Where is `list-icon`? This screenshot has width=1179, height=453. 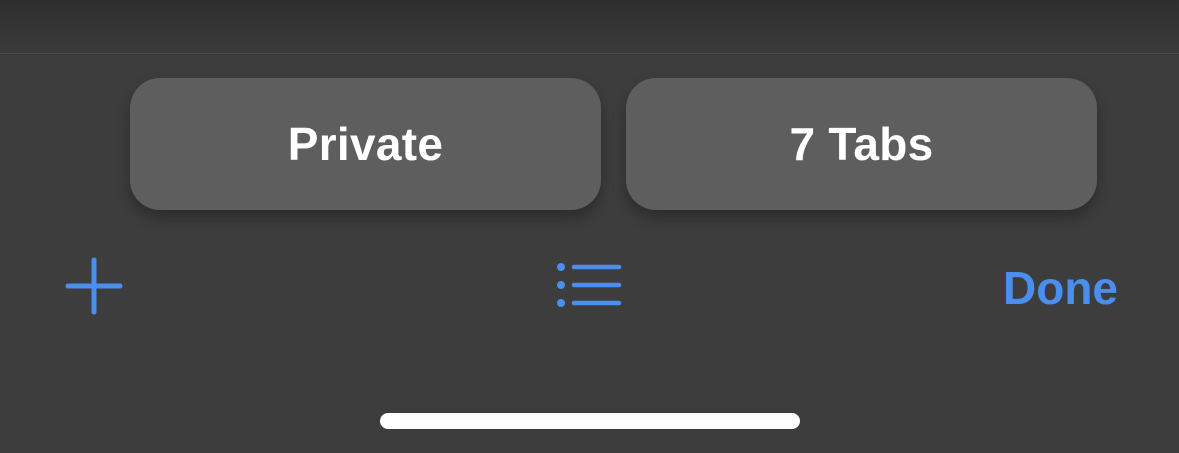 list-icon is located at coordinates (589, 285).